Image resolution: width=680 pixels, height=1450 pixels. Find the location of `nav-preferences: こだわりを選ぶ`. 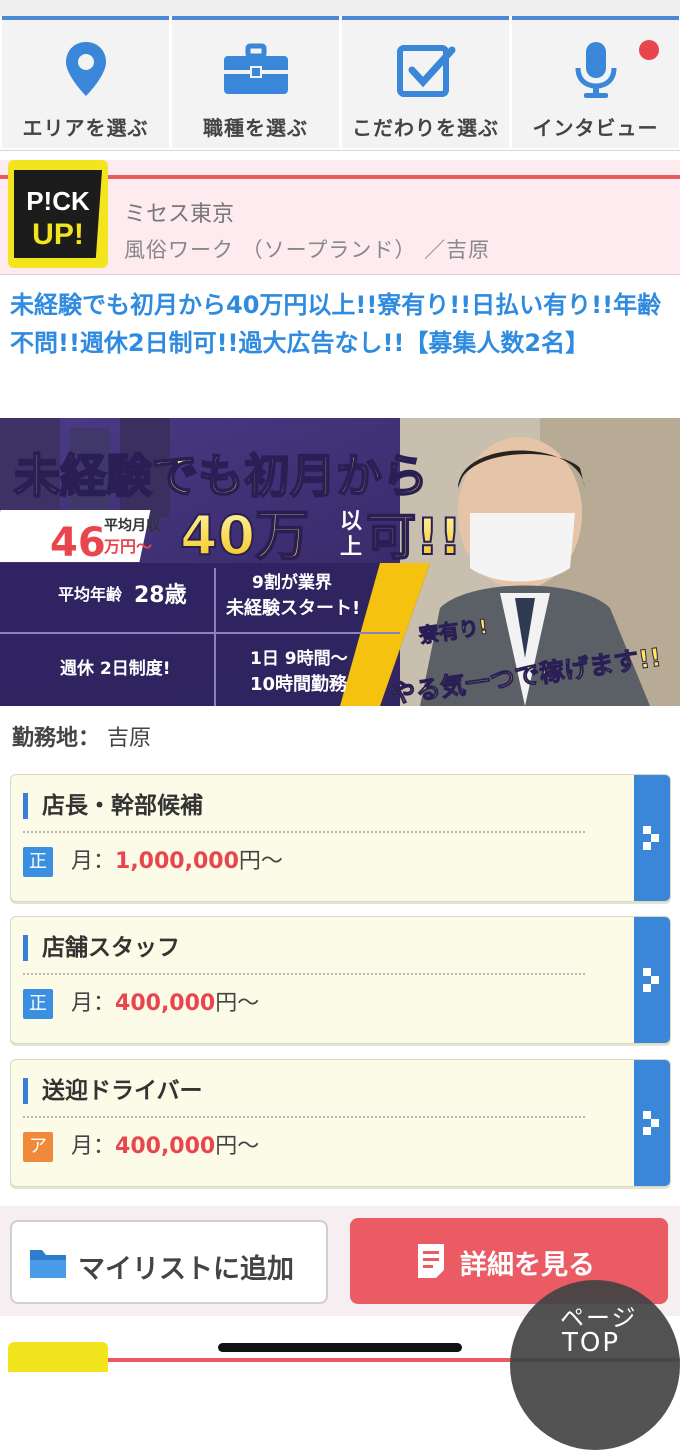

nav-preferences: こだわりを選ぶ is located at coordinates (425, 82).